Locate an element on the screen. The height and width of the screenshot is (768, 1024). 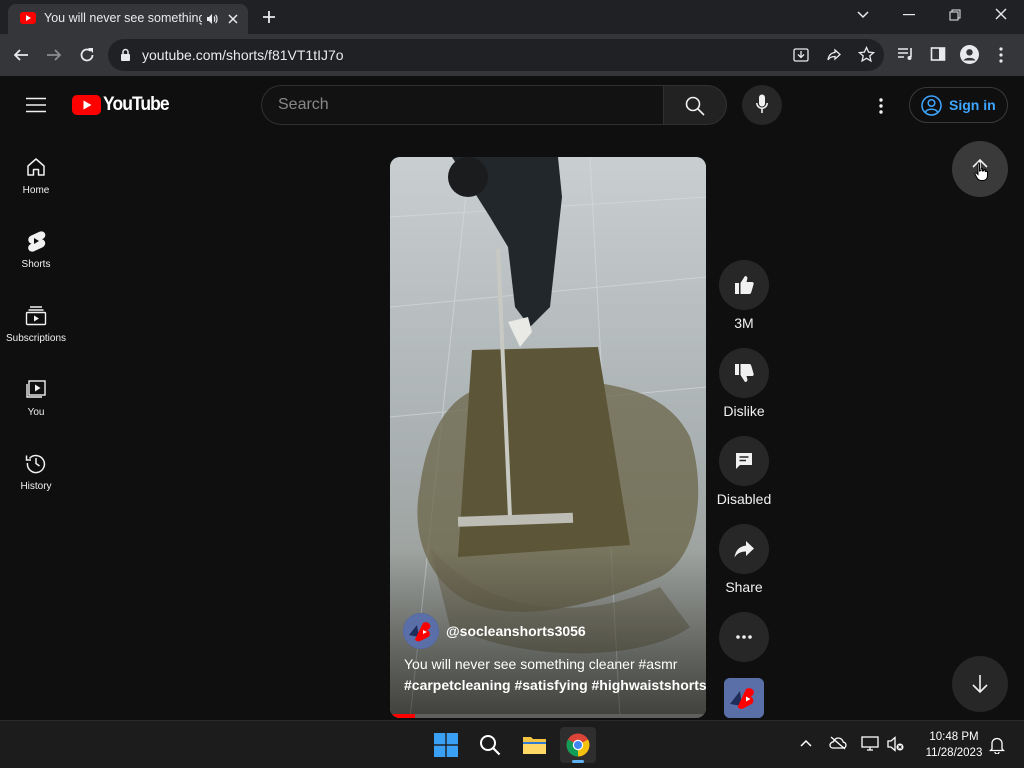
share-button is located at coordinates (744, 549).